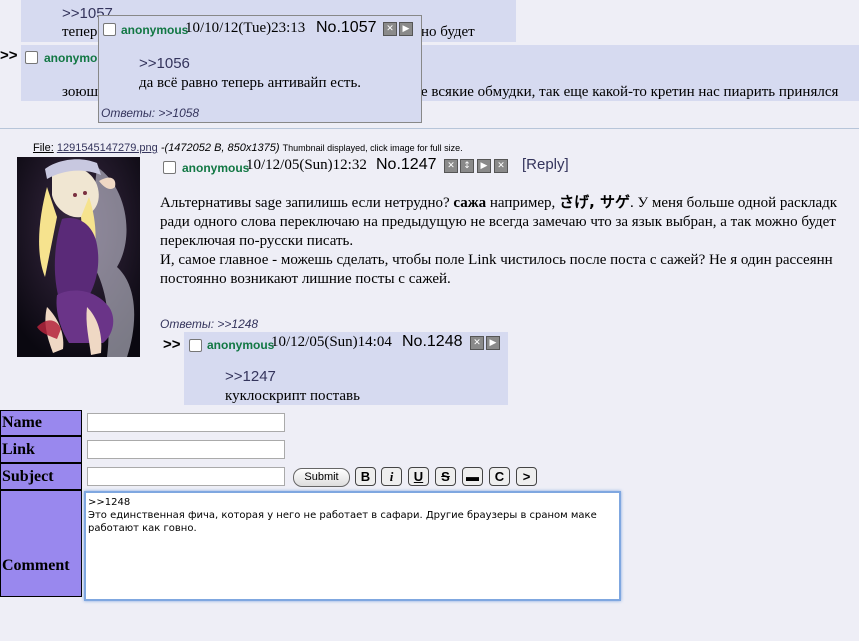 Image resolution: width=859 pixels, height=641 pixels. Describe the element at coordinates (186, 476) in the screenshot. I see `subject-field` at that location.